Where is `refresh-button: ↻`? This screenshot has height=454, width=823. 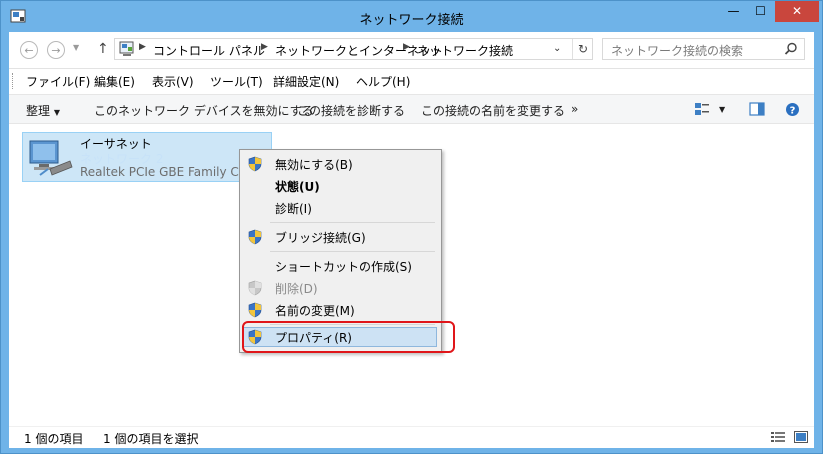 refresh-button: ↻ is located at coordinates (582, 49).